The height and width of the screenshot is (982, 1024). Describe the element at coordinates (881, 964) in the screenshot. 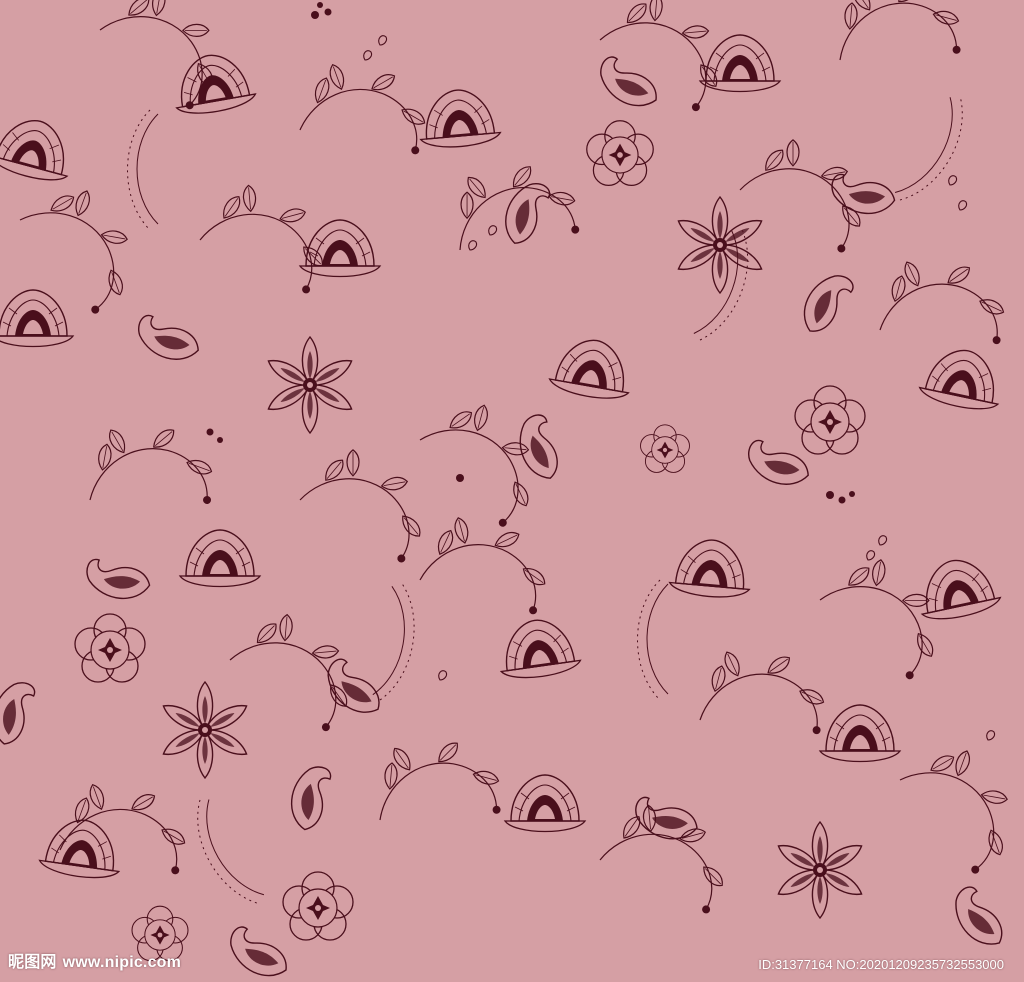

I see `watermark-id: ID:31377164 NO:20201209235732553000` at that location.